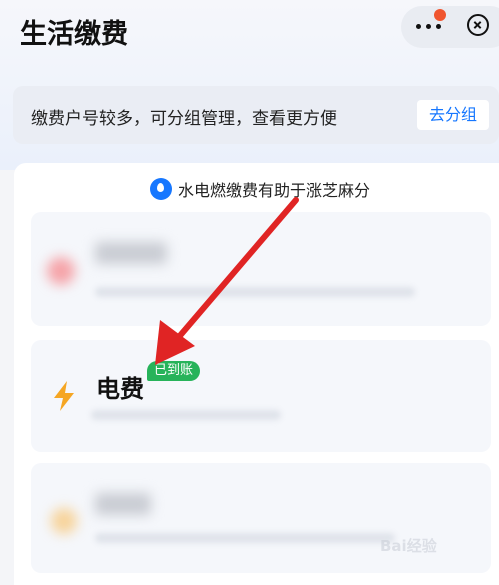 This screenshot has height=585, width=499. Describe the element at coordinates (74, 34) in the screenshot. I see `page-title: 生活缴费` at that location.